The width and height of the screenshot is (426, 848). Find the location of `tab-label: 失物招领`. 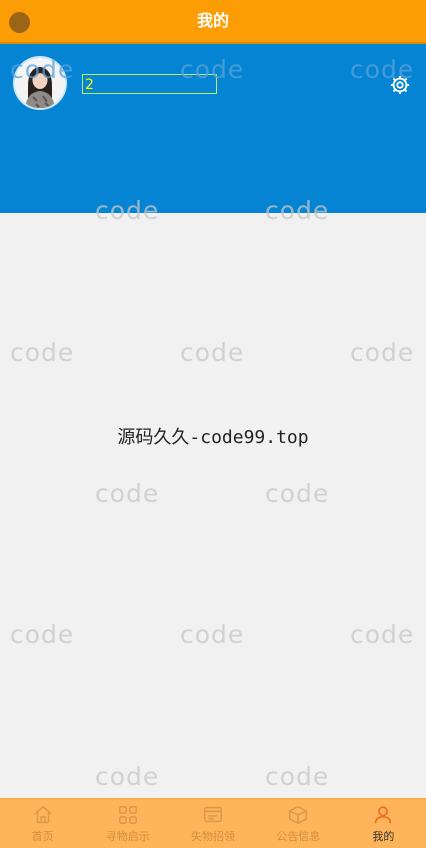

tab-label: 失物招领 is located at coordinates (213, 836).